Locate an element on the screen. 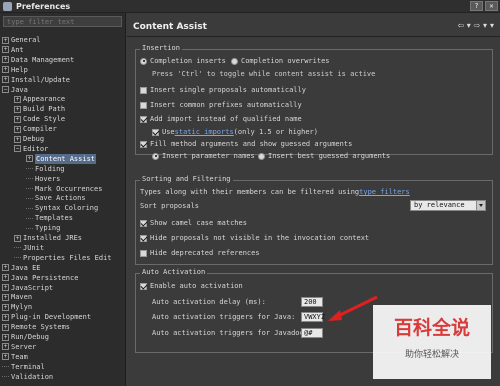 The height and width of the screenshot is (386, 500). add-import-checkbox: Add import instead of qualified name is located at coordinates (221, 119).